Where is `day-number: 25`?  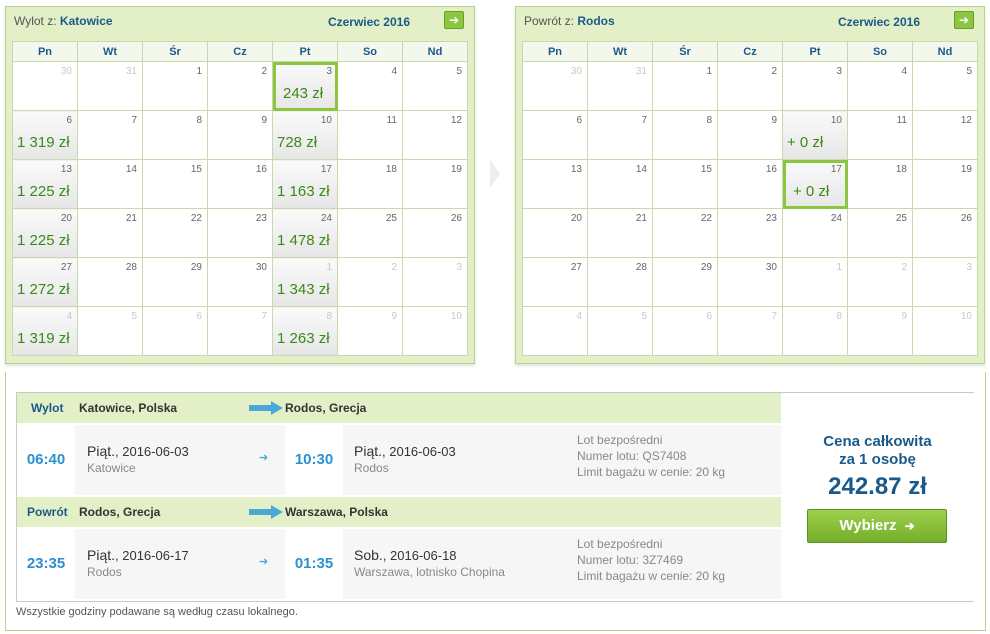 day-number: 25 is located at coordinates (901, 218).